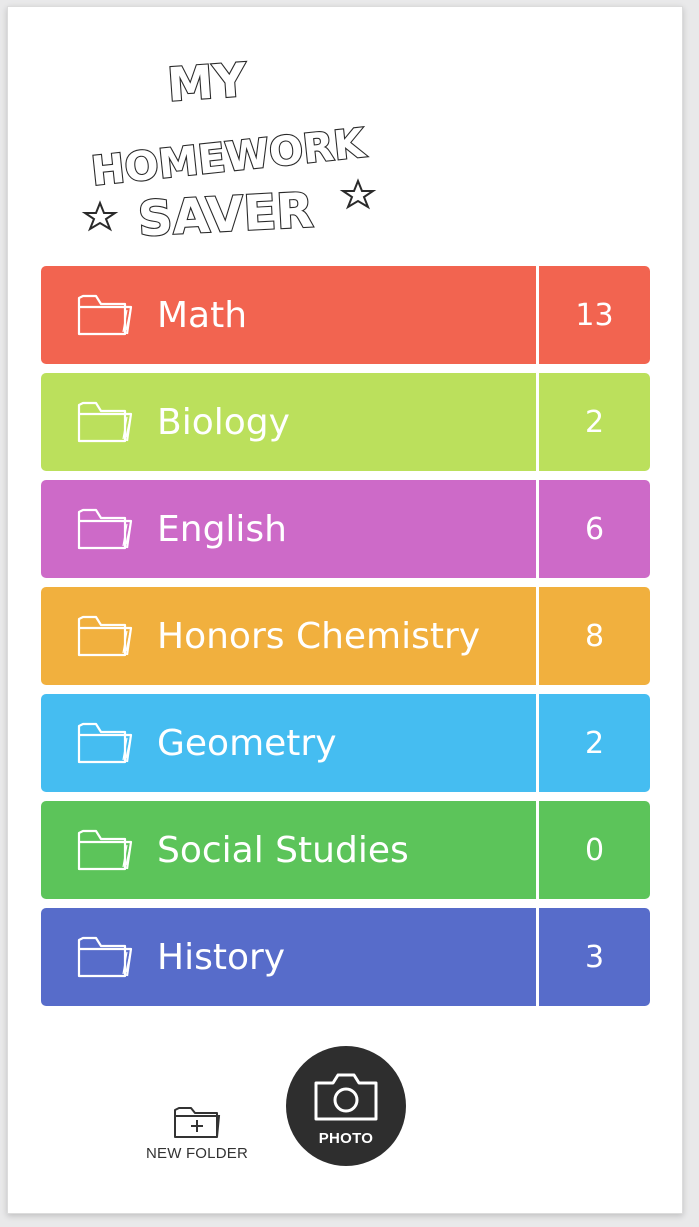 This screenshot has height=1227, width=699. I want to click on folder-count: 13, so click(594, 315).